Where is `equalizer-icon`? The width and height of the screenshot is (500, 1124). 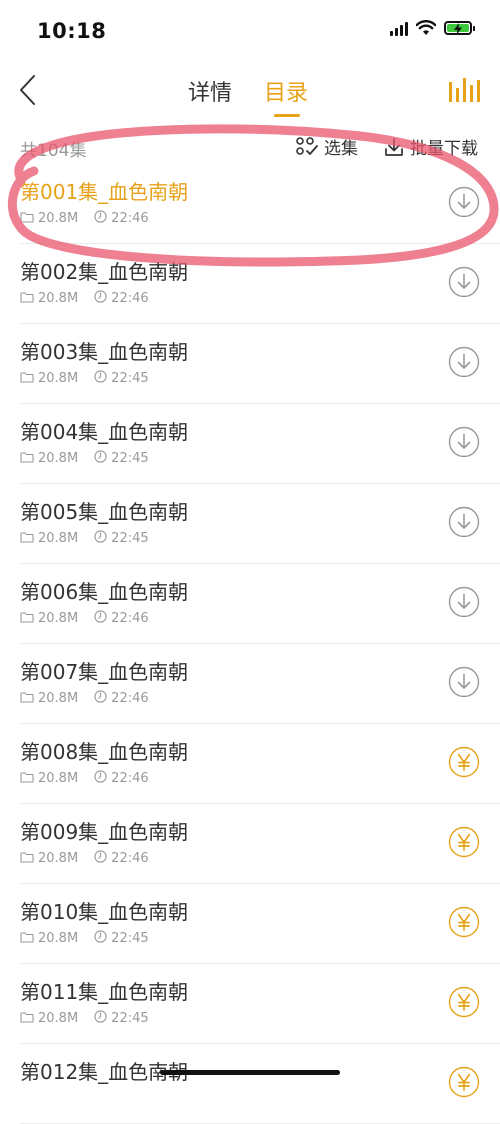 equalizer-icon is located at coordinates (464, 90).